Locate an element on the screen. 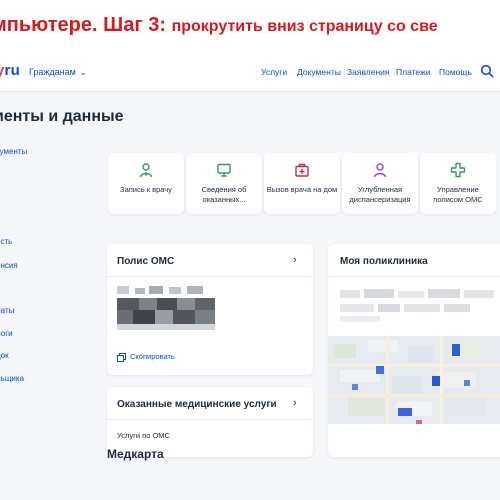 This screenshot has width=500, height=500. oms-policy-card: Полис ОМС › Скопировать is located at coordinates (210, 309).